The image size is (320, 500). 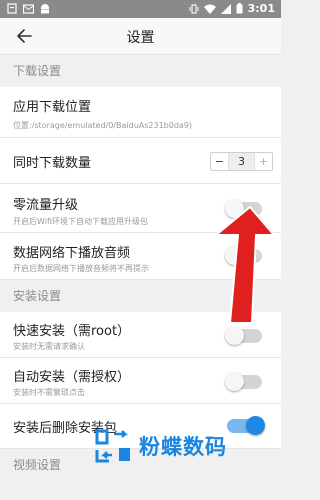 I want to click on vibrate-icon, so click(x=194, y=8).